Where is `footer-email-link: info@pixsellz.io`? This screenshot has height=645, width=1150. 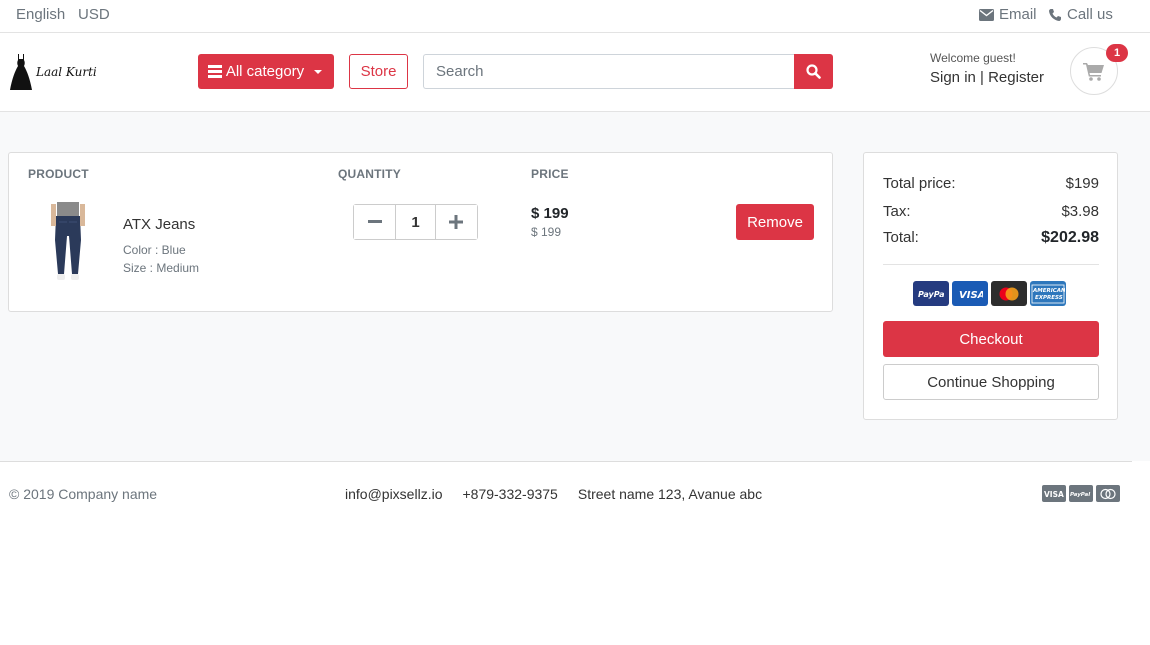
footer-email-link: info@pixsellz.io is located at coordinates (393, 494).